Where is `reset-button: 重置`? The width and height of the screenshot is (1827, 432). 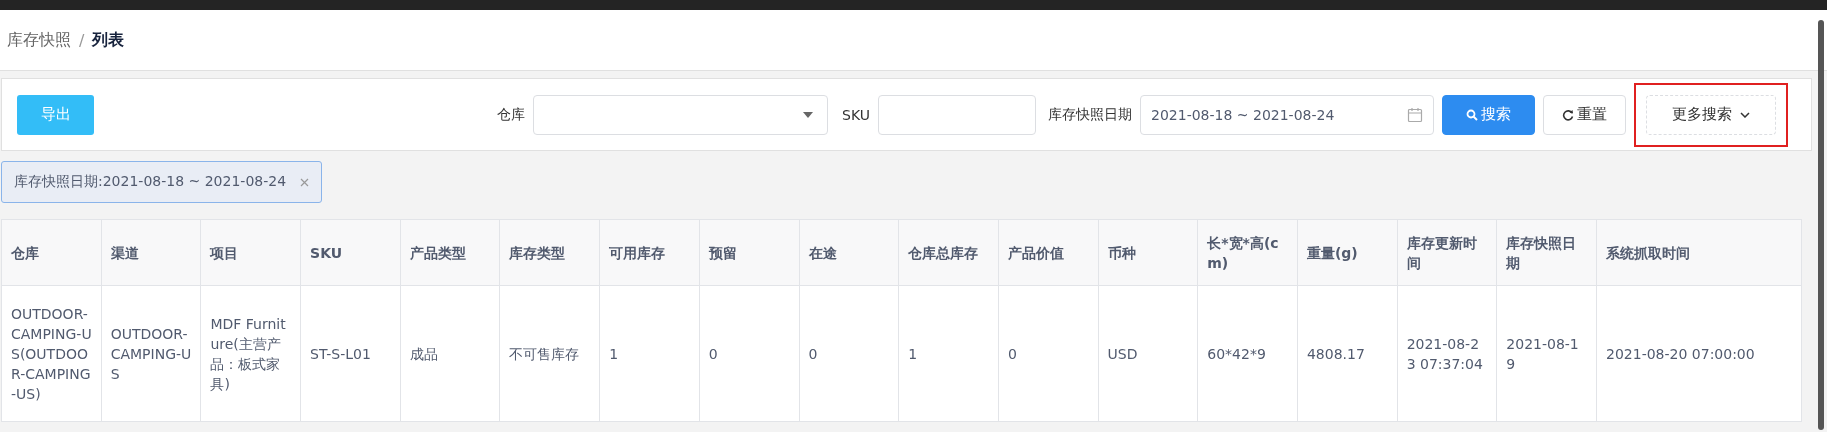 reset-button: 重置 is located at coordinates (1584, 114).